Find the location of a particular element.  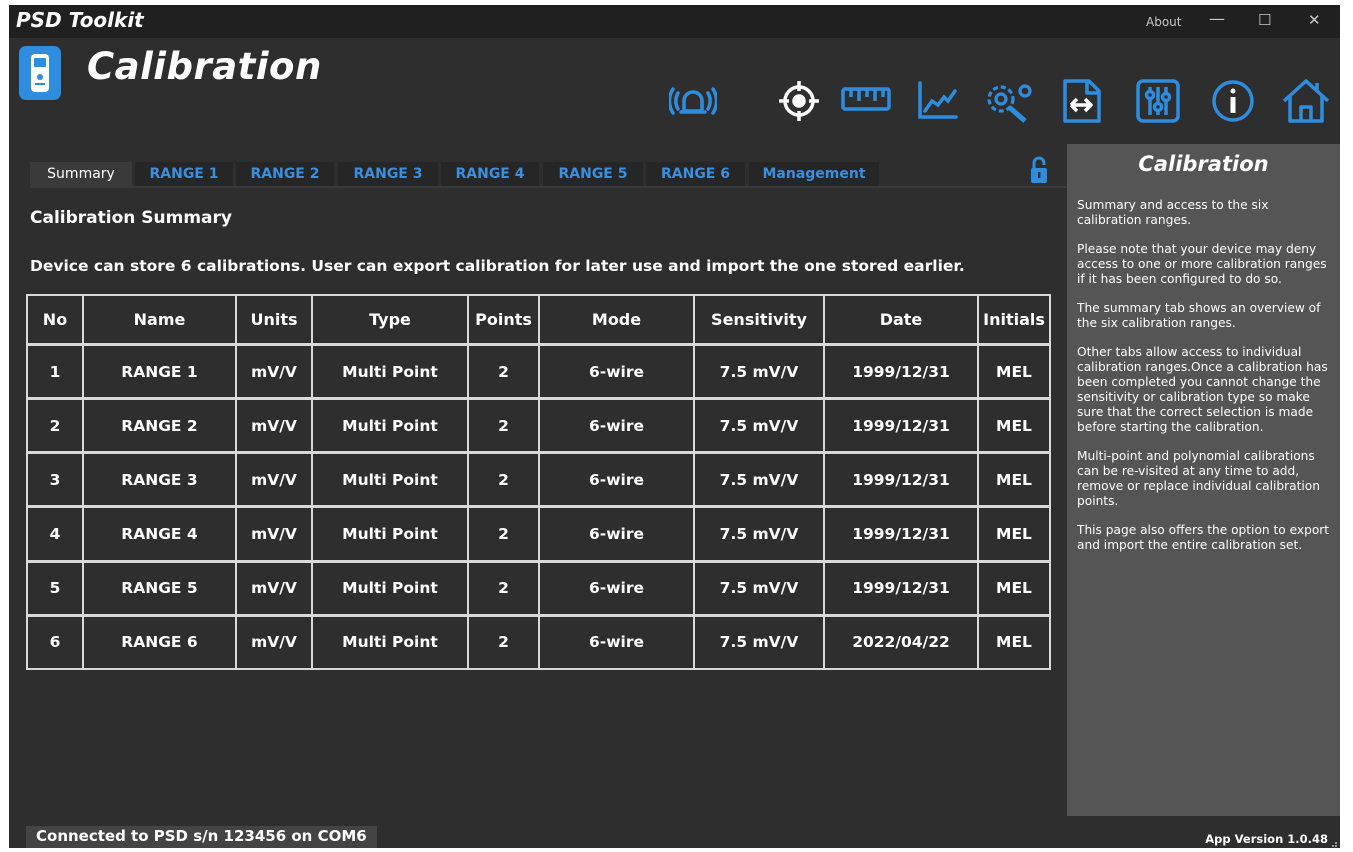

table-cell: RANGE 5 is located at coordinates (159, 588).